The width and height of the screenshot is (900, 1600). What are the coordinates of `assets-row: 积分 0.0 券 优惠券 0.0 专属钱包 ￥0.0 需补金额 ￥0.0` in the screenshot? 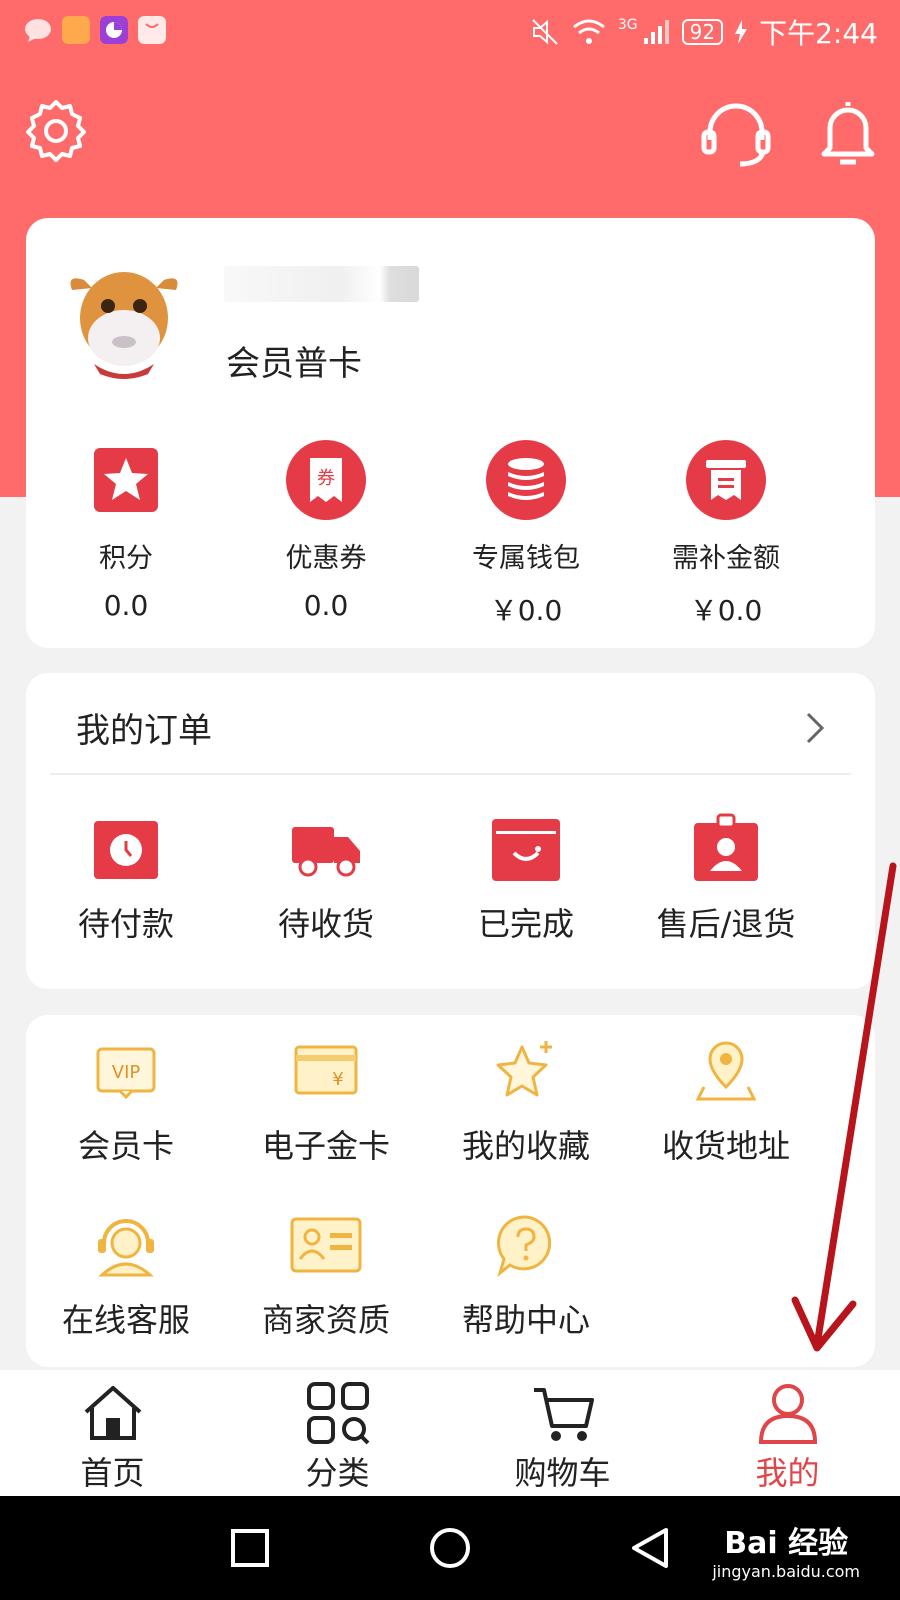 It's located at (450, 533).